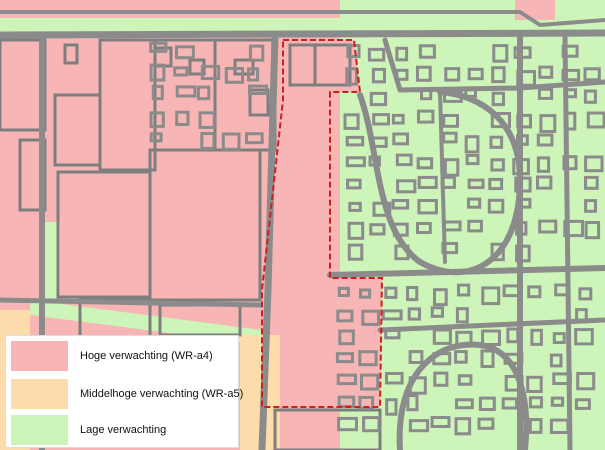 This screenshot has width=605, height=450. I want to click on legend-label-low: Lage verwachting, so click(123, 430).